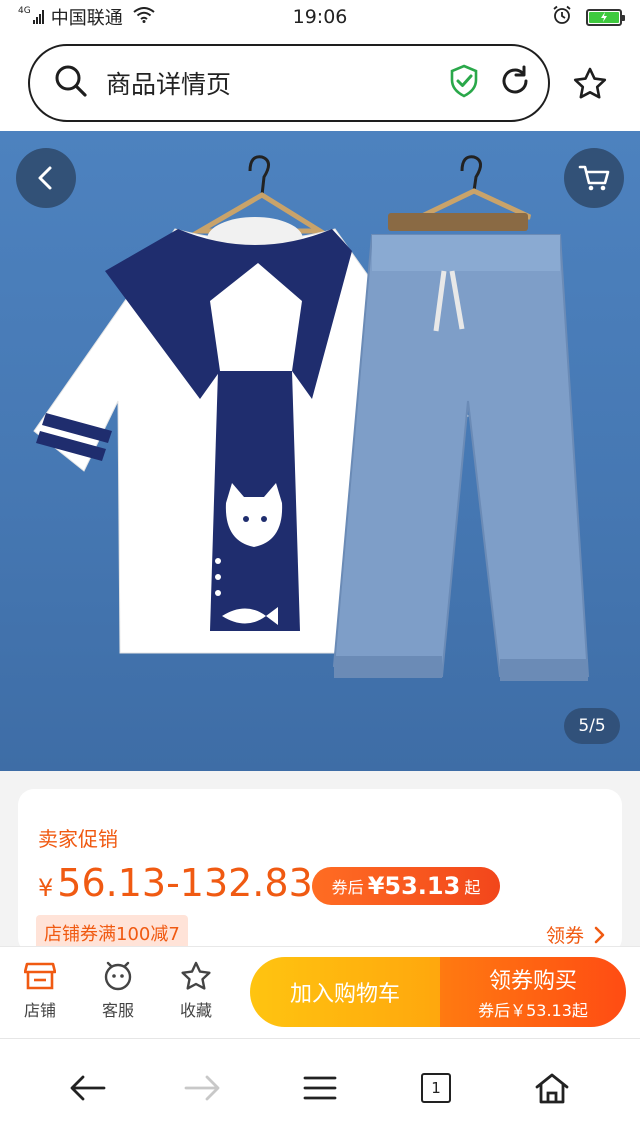 The height and width of the screenshot is (1138, 640). I want to click on customer-service-button: 客服, so click(118, 991).